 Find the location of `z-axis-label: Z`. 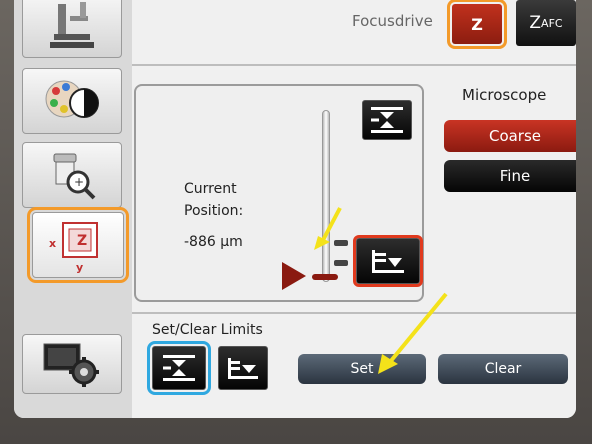

z-axis-label: Z is located at coordinates (82, 241).